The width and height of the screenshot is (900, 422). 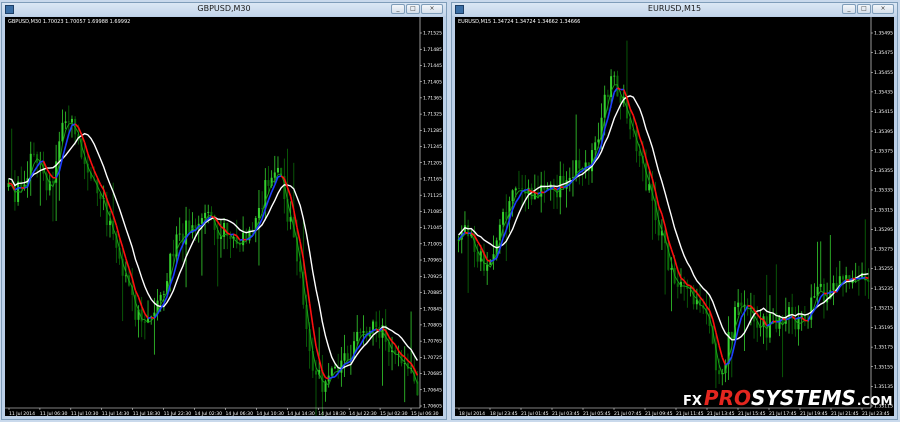 What do you see at coordinates (883, 34) in the screenshot?
I see `price-tick-label: 1.35495` at bounding box center [883, 34].